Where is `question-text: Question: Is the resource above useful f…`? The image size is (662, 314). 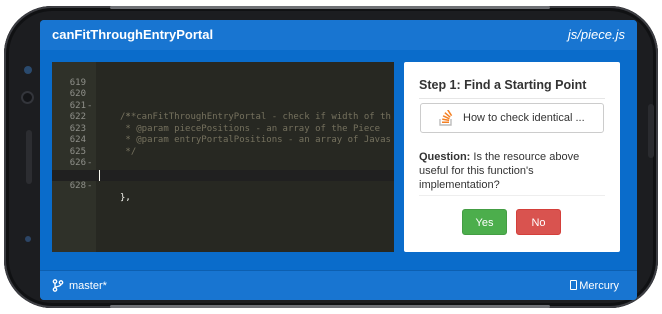 question-text: Question: Is the resource above useful f… is located at coordinates (512, 171).